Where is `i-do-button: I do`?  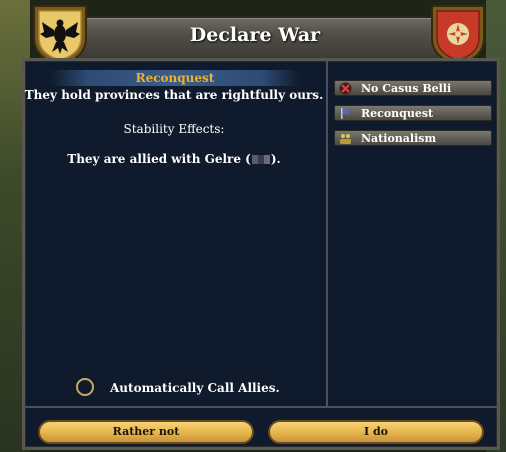 i-do-button: I do is located at coordinates (376, 432).